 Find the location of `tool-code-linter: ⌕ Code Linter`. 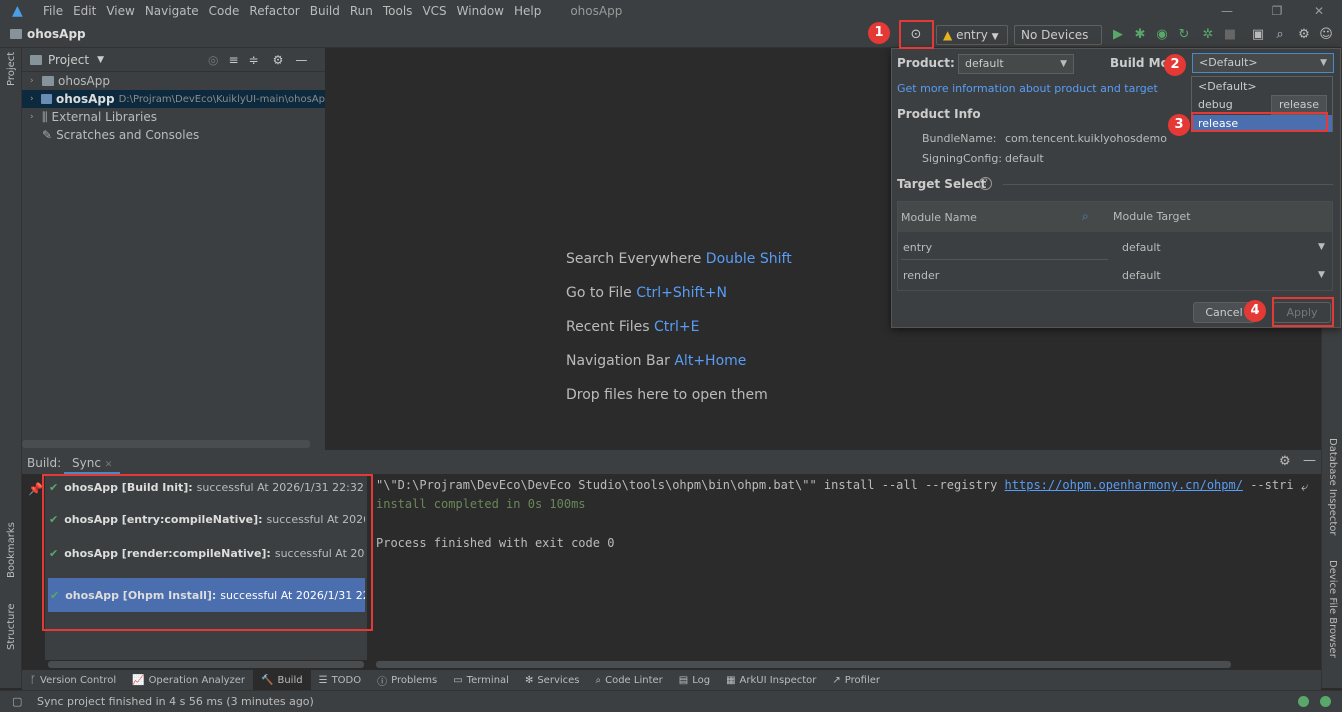

tool-code-linter: ⌕ Code Linter is located at coordinates (629, 680).